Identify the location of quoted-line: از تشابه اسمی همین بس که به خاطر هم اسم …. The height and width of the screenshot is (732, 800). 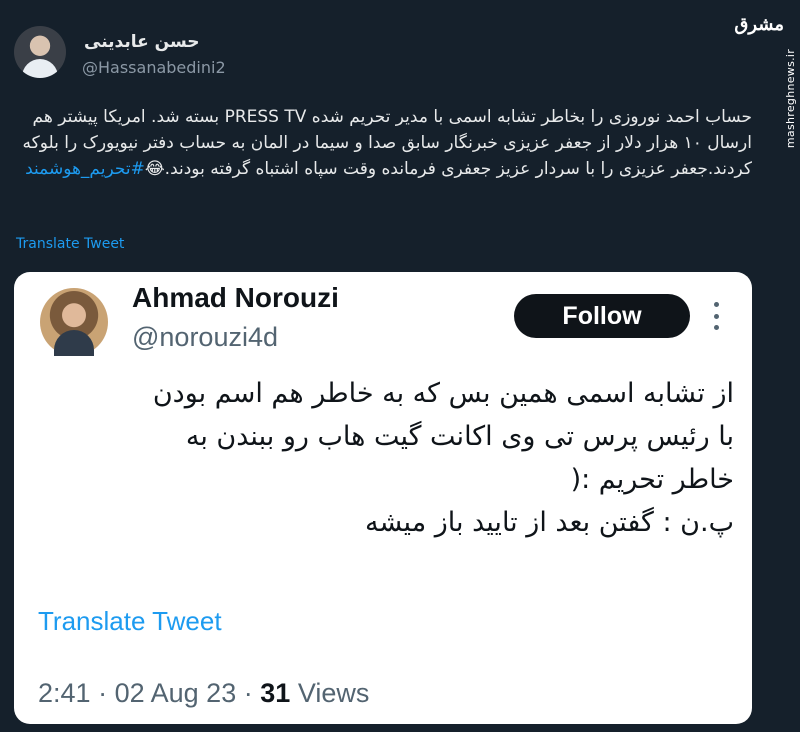
(443, 393).